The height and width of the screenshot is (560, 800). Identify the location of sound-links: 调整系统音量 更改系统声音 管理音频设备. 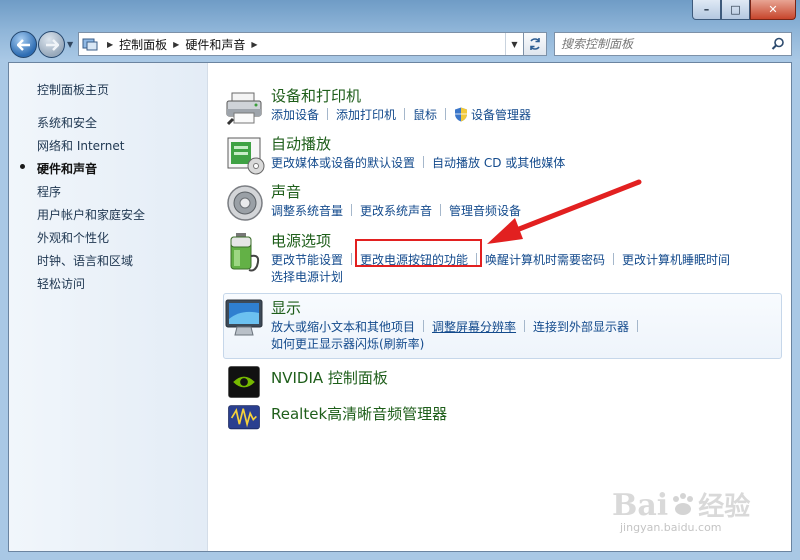
(531, 211).